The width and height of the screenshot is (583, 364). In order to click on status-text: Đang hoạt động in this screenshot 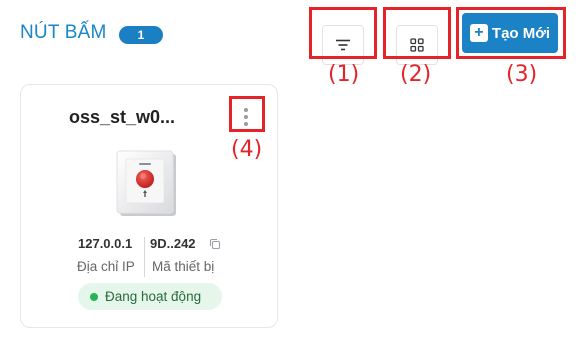, I will do `click(153, 296)`.